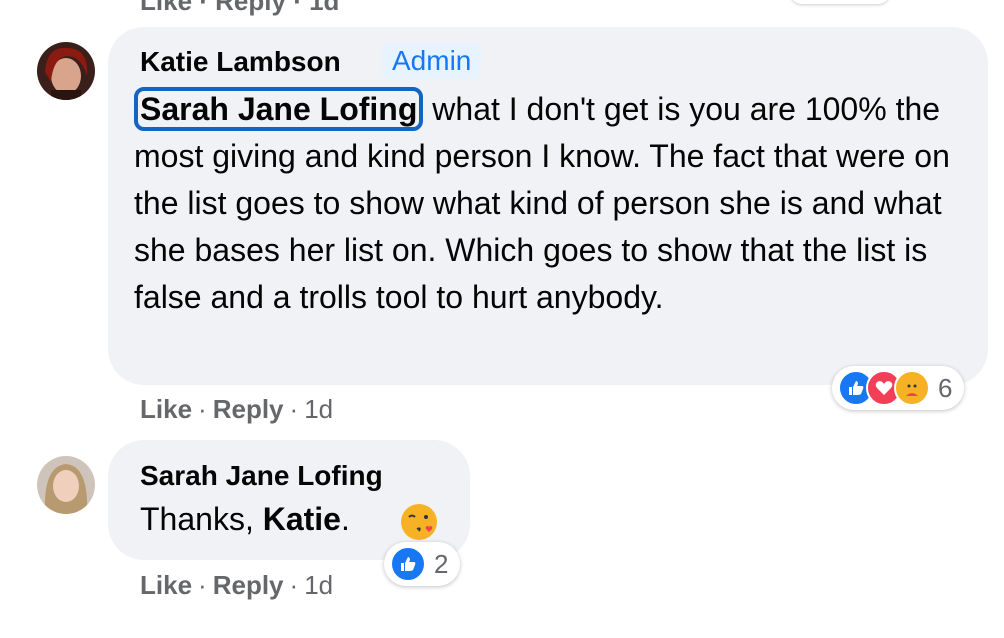  I want to click on mention-link: Sarah Jane Lofing, so click(279, 109).